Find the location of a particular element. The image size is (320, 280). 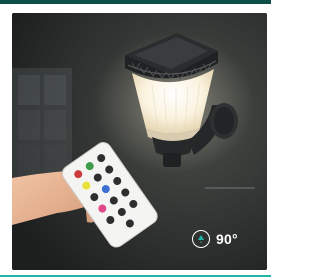

bottom-accent is located at coordinates (135, 276).